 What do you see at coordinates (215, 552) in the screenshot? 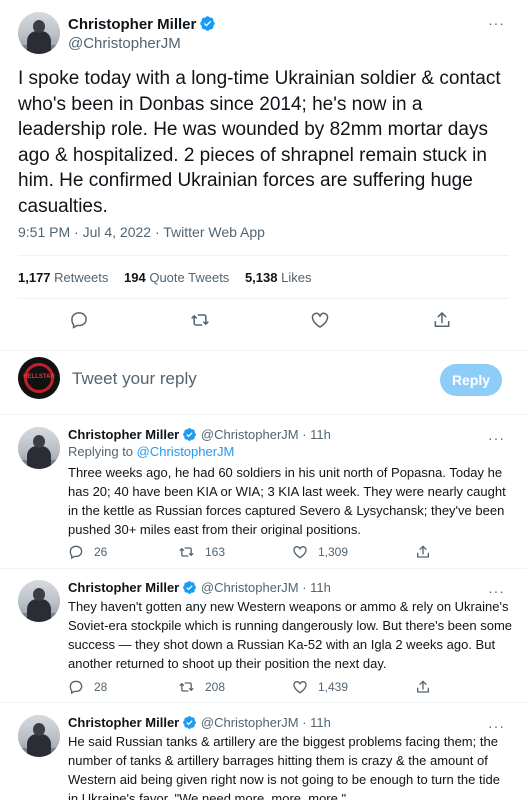
I see `retweet-count: 163` at bounding box center [215, 552].